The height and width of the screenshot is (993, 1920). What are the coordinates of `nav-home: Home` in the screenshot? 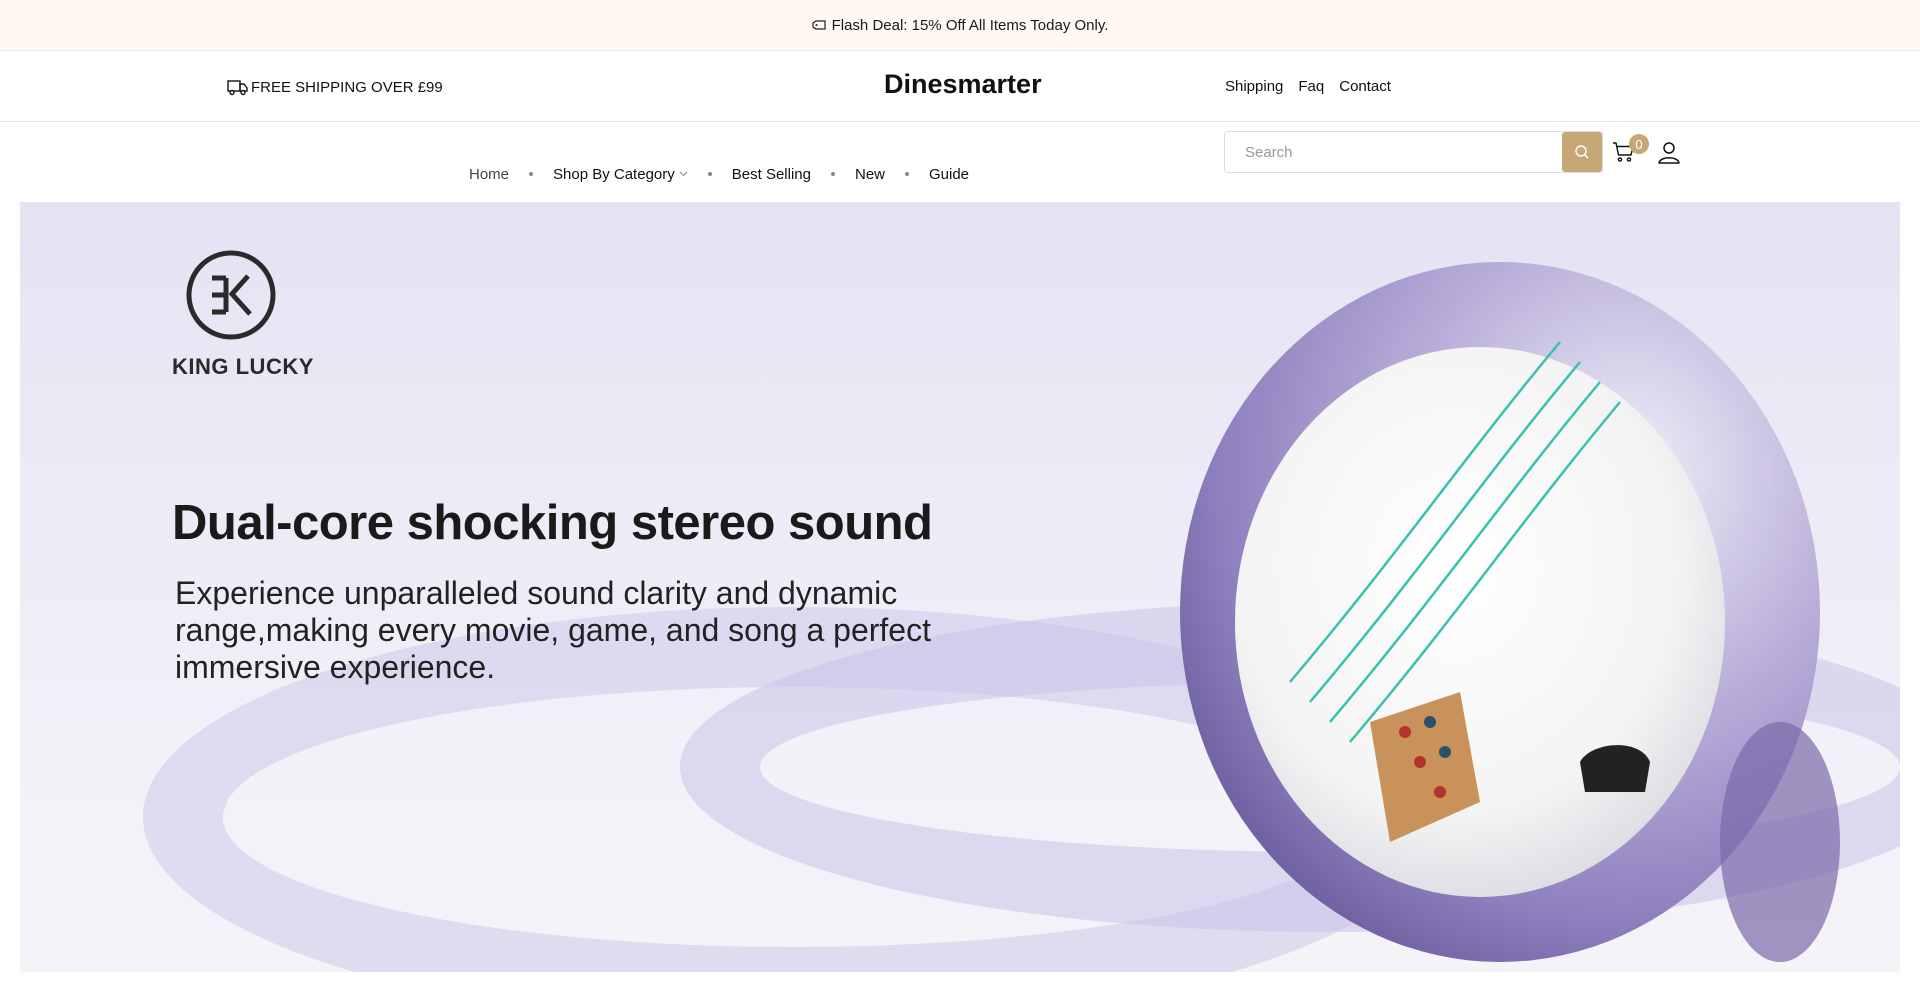 It's located at (489, 174).